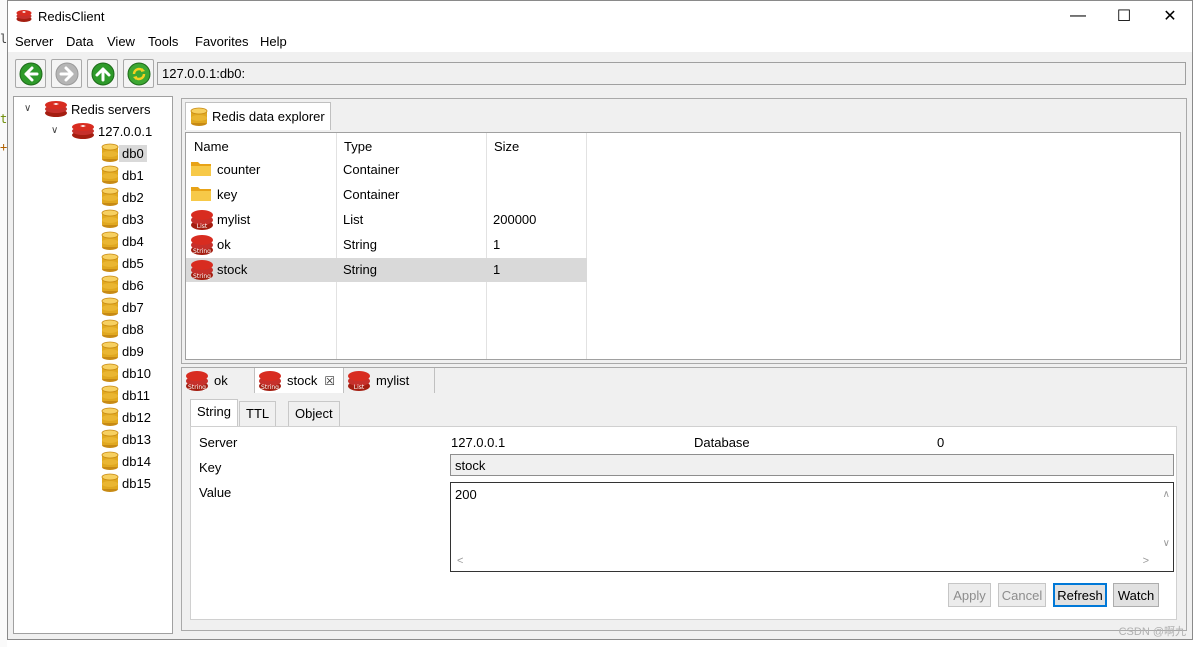 Image resolution: width=1200 pixels, height=647 pixels. What do you see at coordinates (138, 73) in the screenshot?
I see `refresh-tool-button` at bounding box center [138, 73].